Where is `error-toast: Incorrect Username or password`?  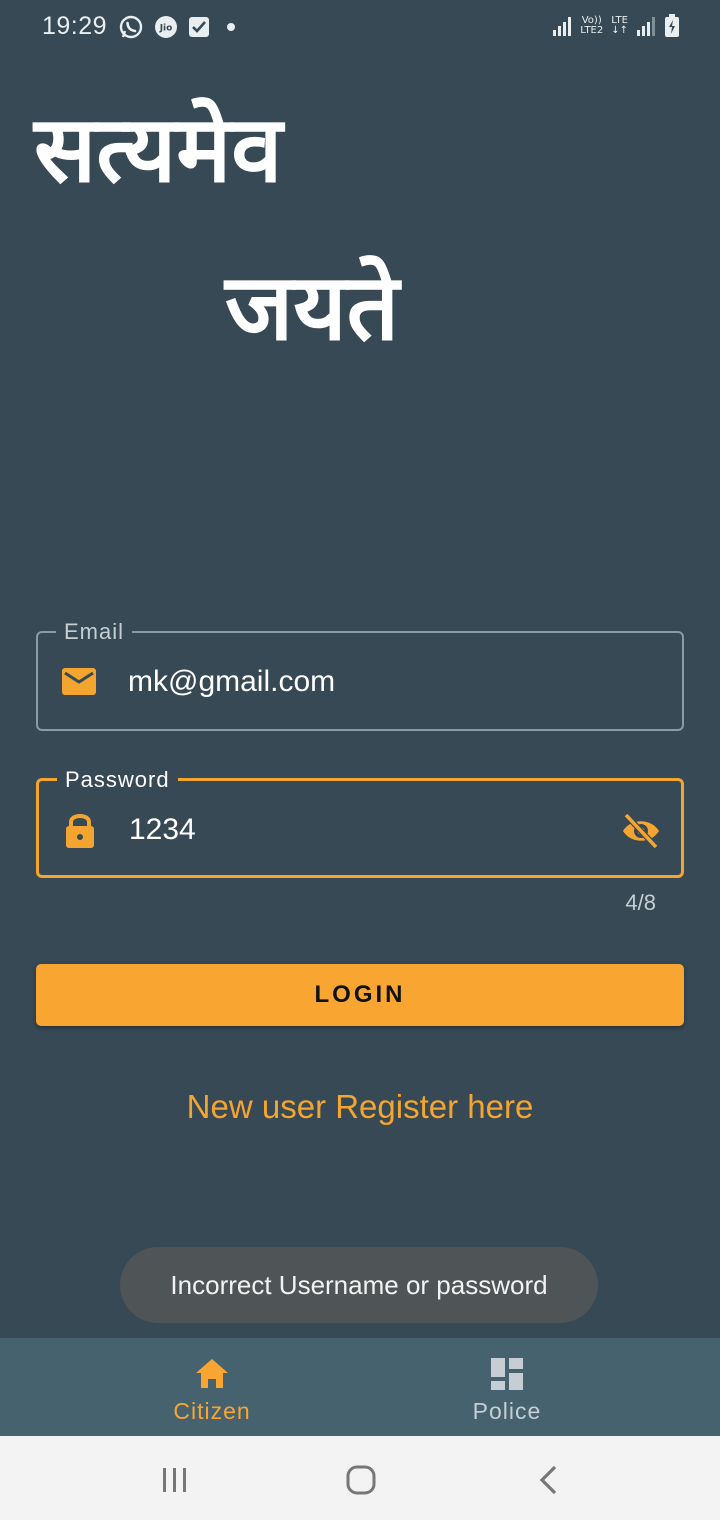 error-toast: Incorrect Username or password is located at coordinates (359, 1285).